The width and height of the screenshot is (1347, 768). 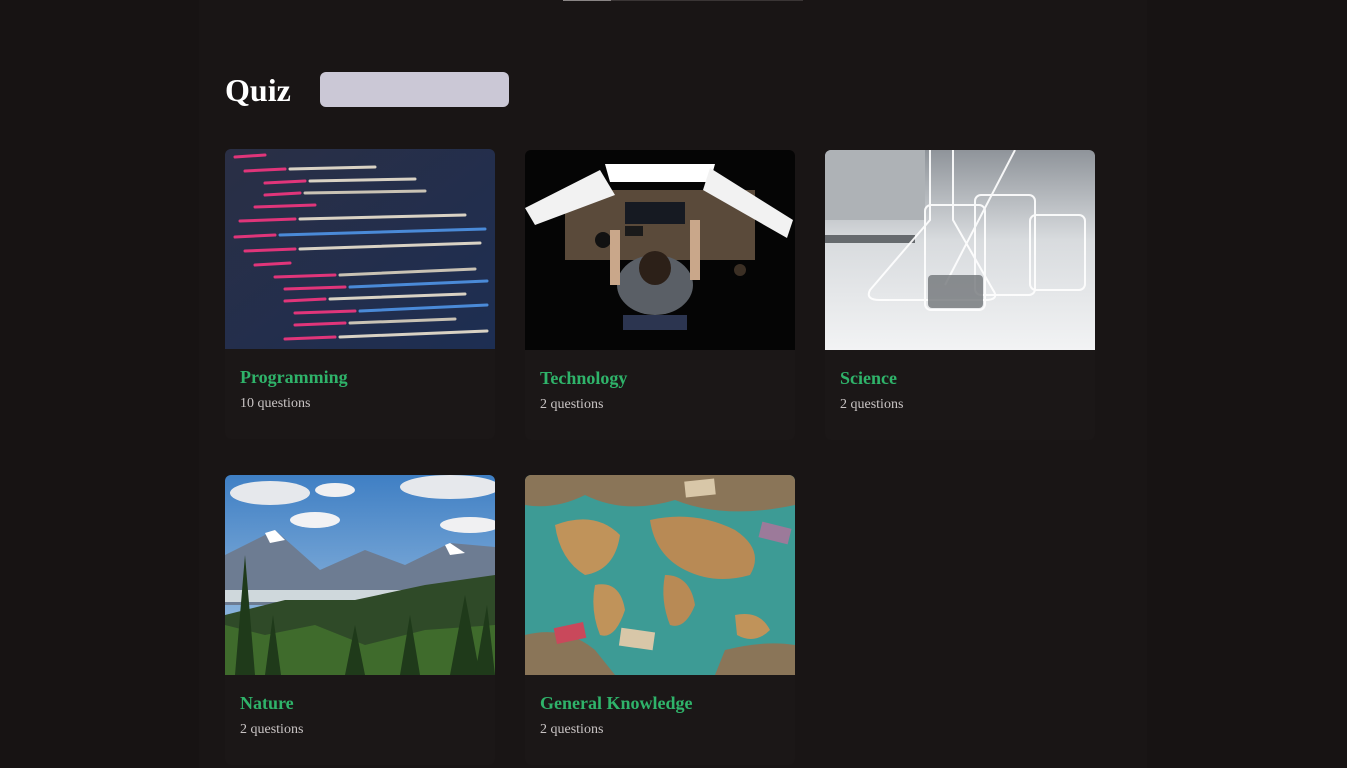 What do you see at coordinates (584, 378) in the screenshot?
I see `card-title: Technology` at bounding box center [584, 378].